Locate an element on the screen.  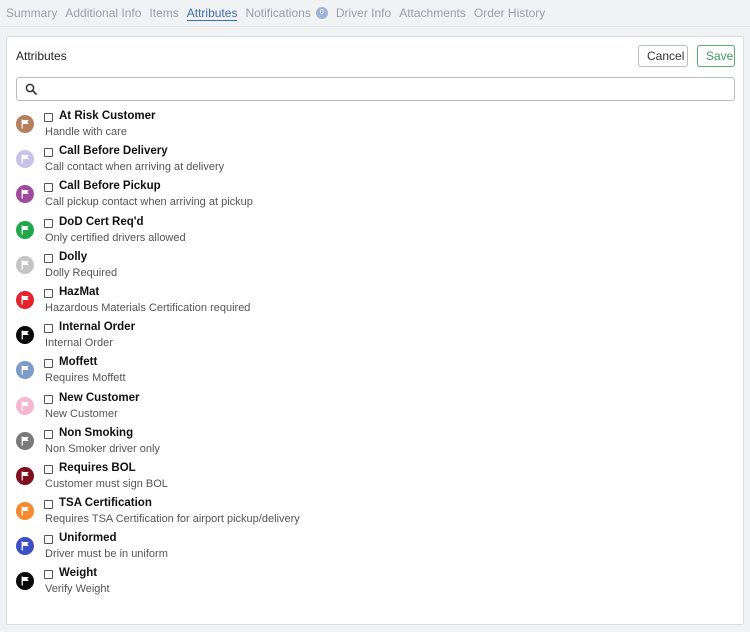
search-box is located at coordinates (375, 89).